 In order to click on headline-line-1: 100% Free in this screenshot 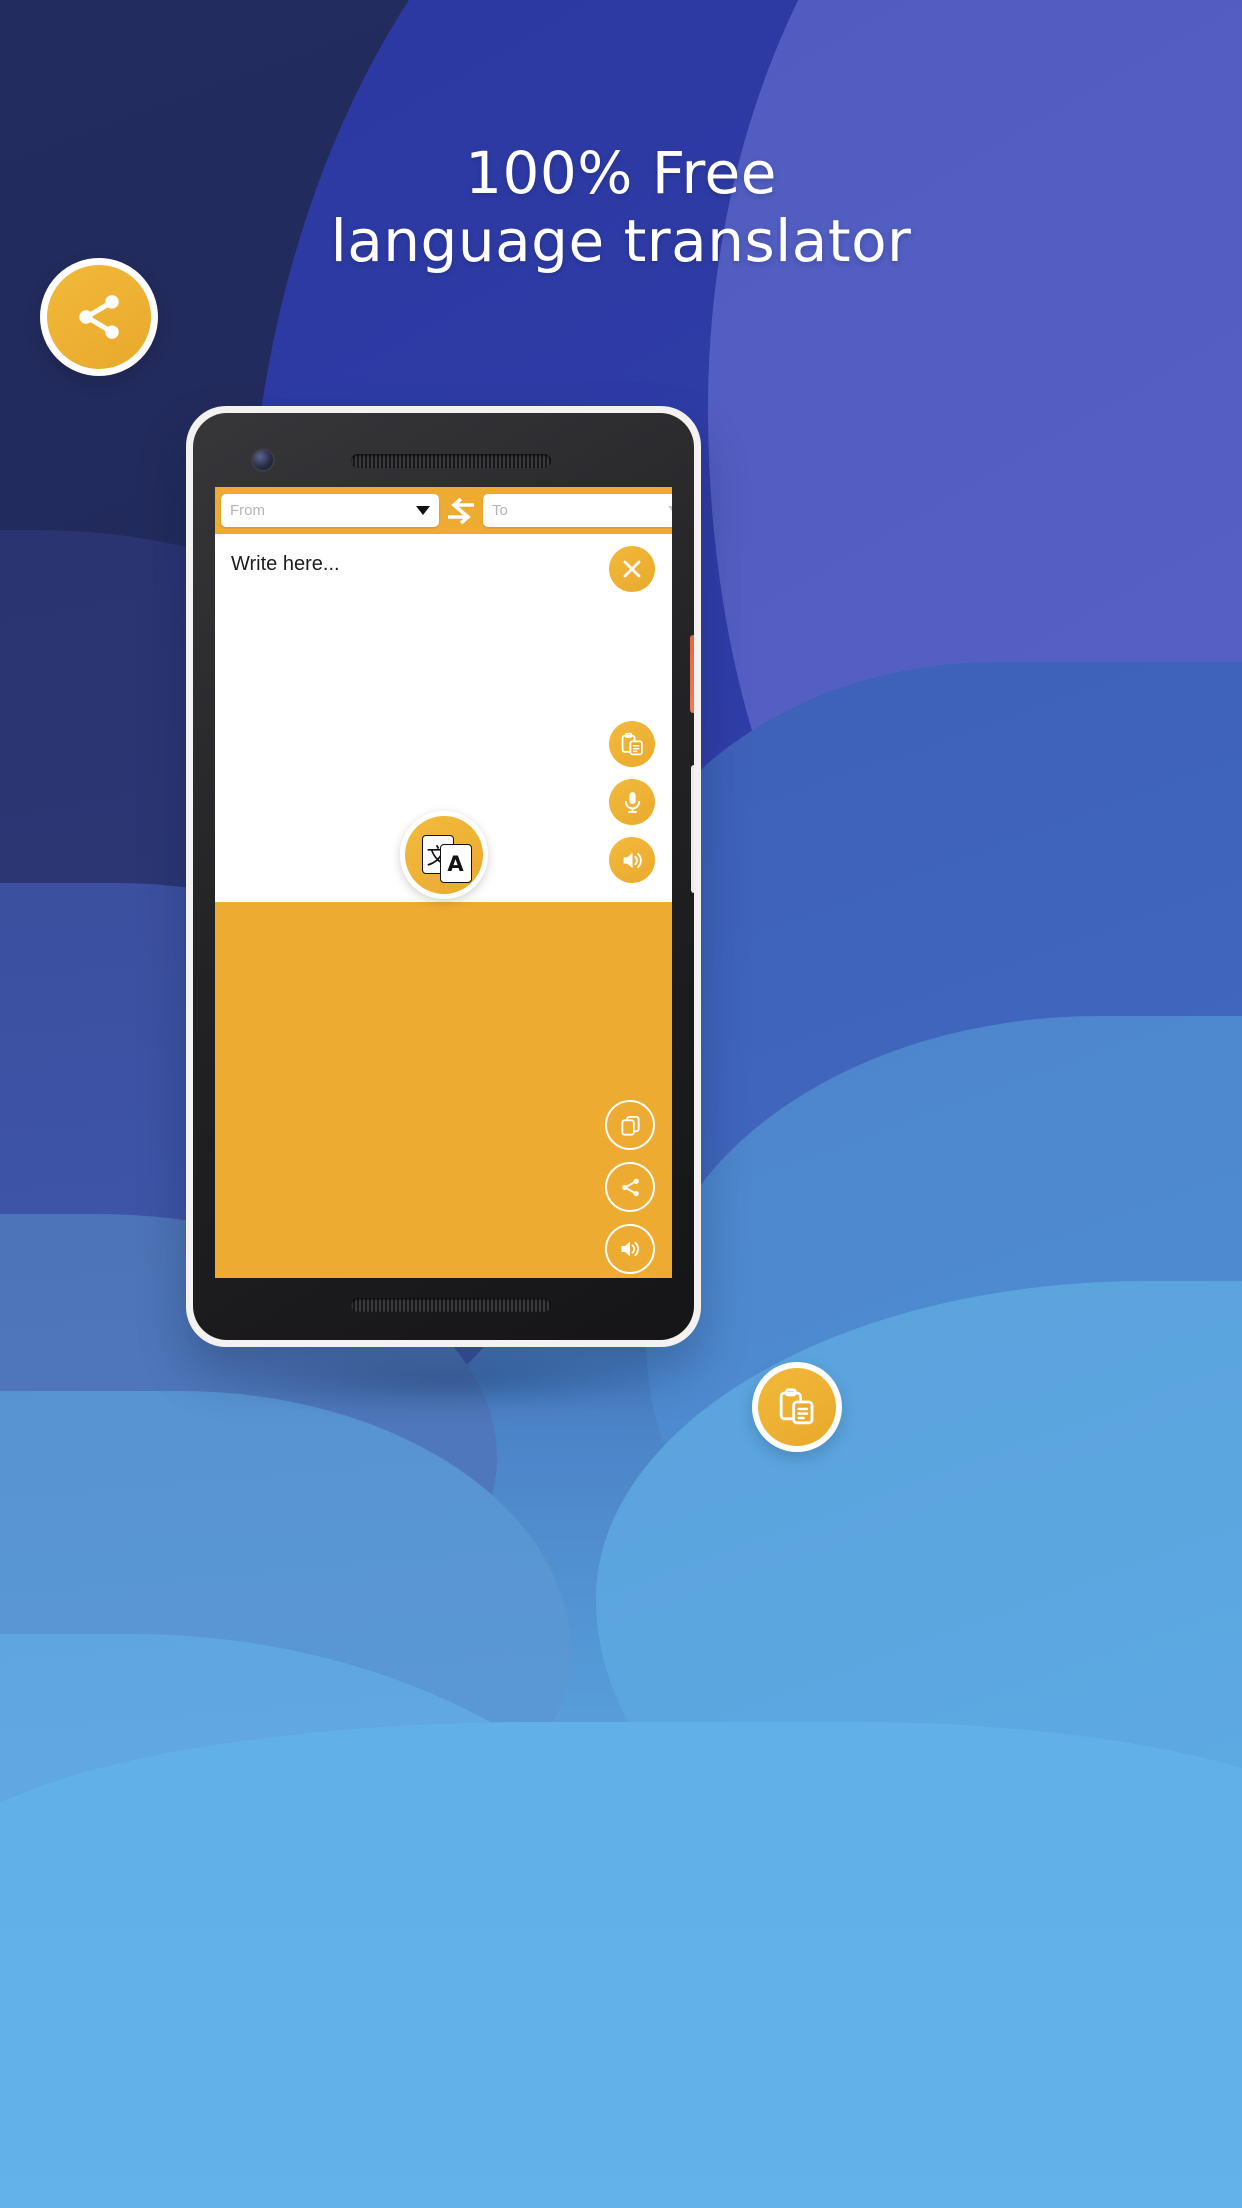, I will do `click(621, 173)`.